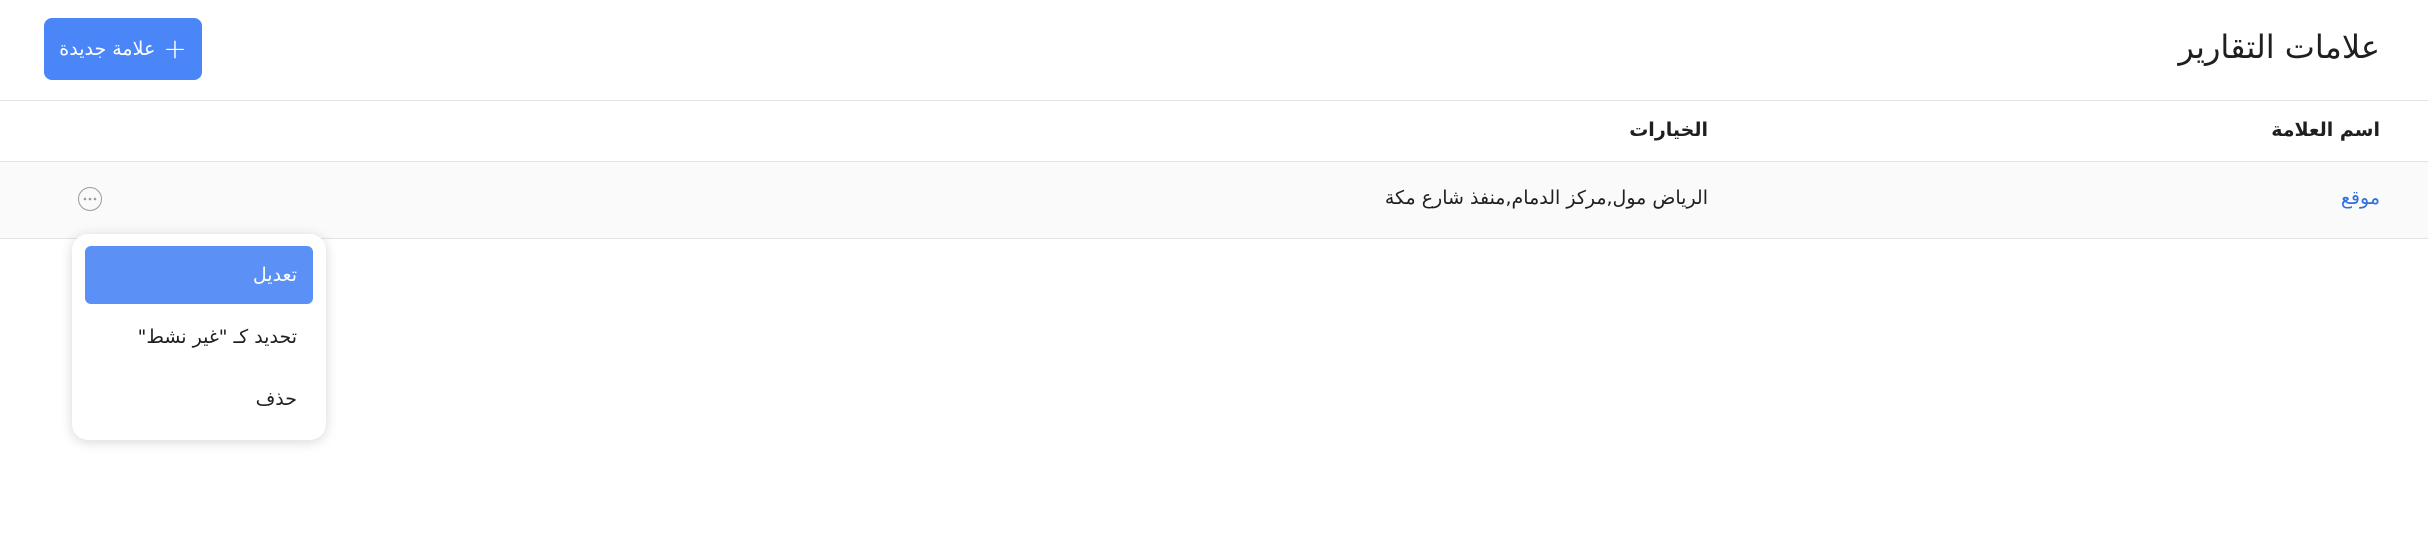  What do you see at coordinates (199, 399) in the screenshot?
I see `menu-item-delete: حذف` at bounding box center [199, 399].